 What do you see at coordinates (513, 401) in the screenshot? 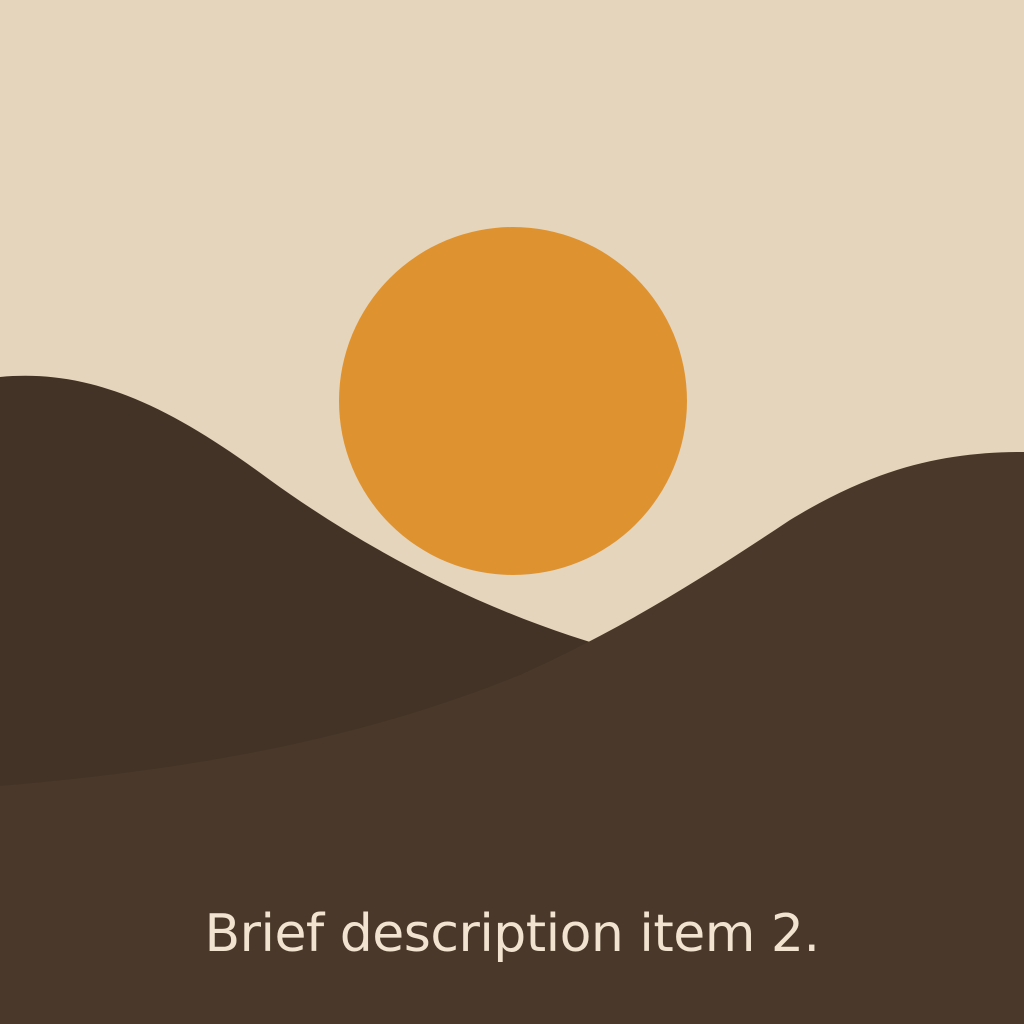
I see `sun-circle` at bounding box center [513, 401].